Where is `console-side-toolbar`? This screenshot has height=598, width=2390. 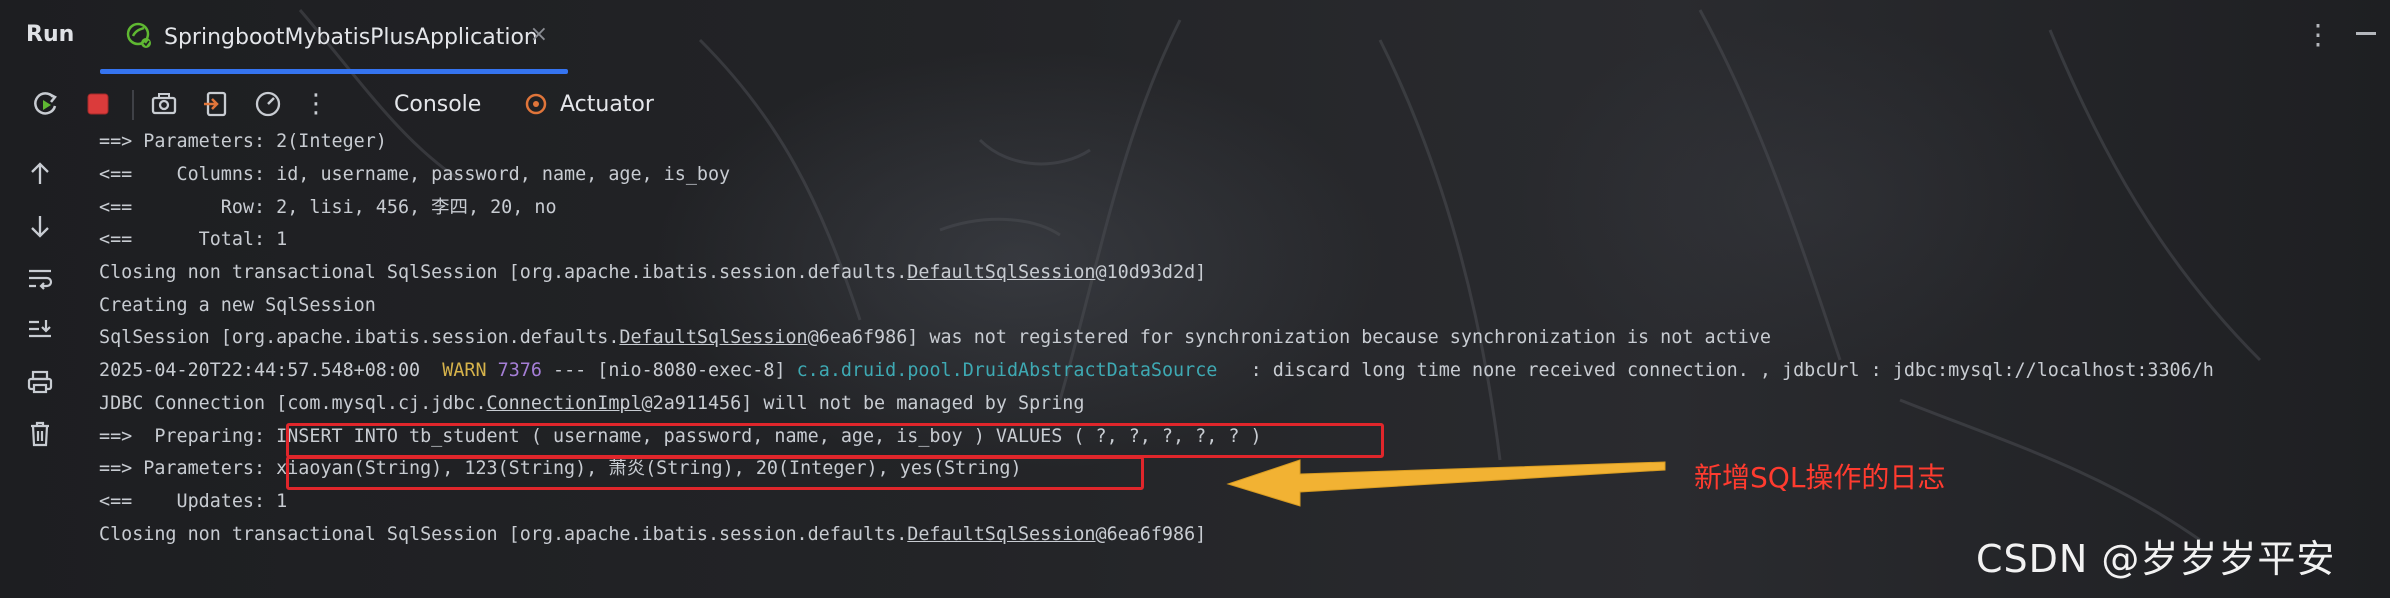 console-side-toolbar is located at coordinates (40, 374).